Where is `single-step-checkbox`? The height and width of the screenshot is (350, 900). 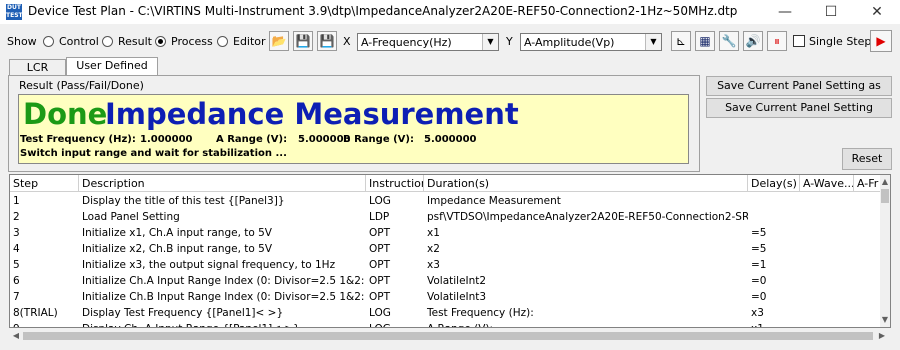
single-step-checkbox is located at coordinates (799, 41).